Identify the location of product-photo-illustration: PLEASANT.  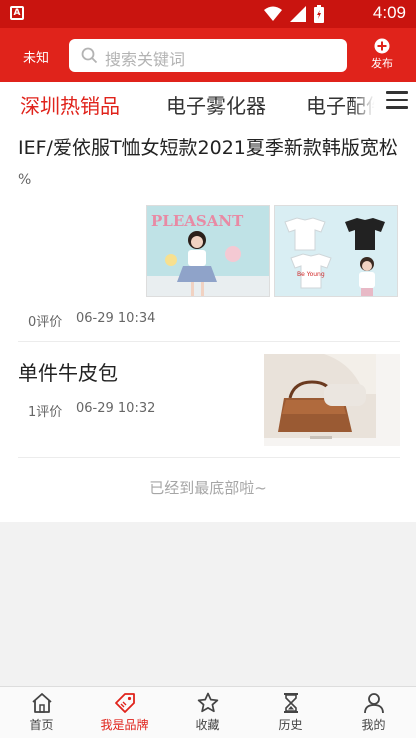
(208, 251).